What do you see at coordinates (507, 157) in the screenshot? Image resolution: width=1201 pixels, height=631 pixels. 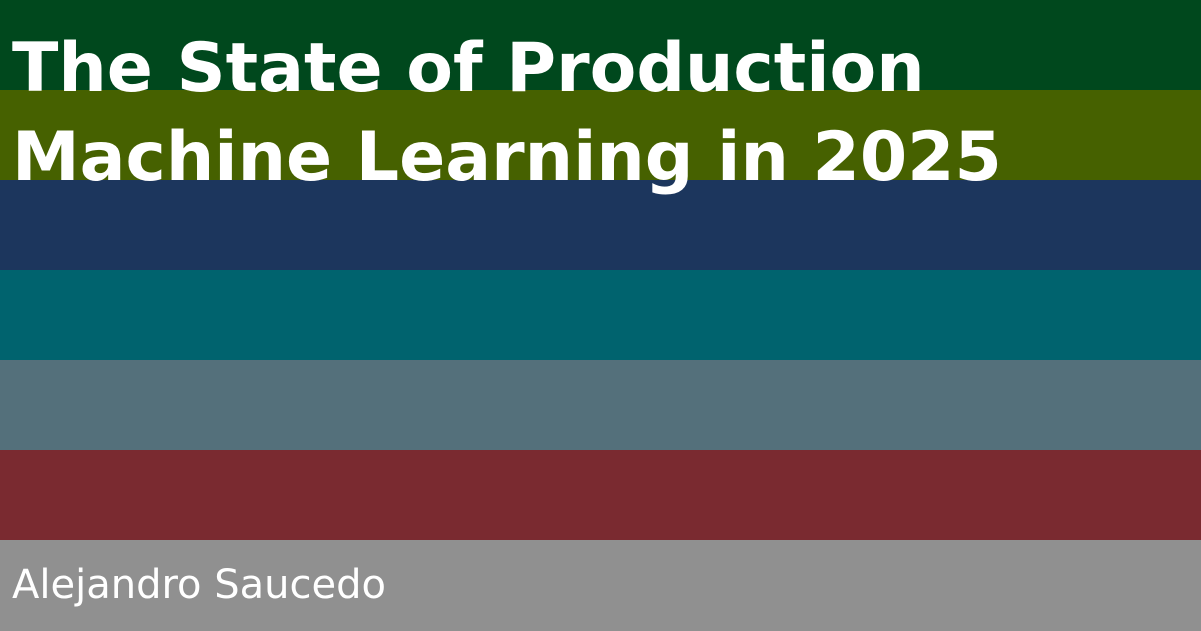 I see `title-line-2: Machine Learning in 2025` at bounding box center [507, 157].